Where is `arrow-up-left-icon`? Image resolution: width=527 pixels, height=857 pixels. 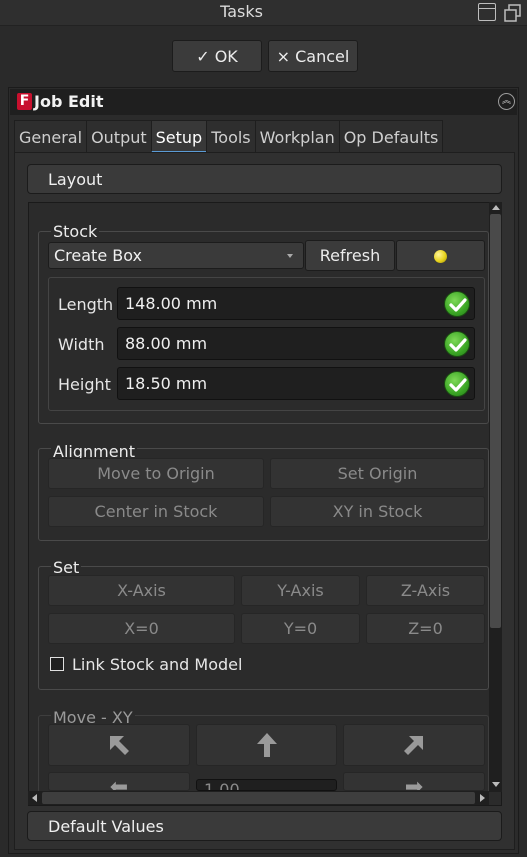 arrow-up-left-icon is located at coordinates (119, 745).